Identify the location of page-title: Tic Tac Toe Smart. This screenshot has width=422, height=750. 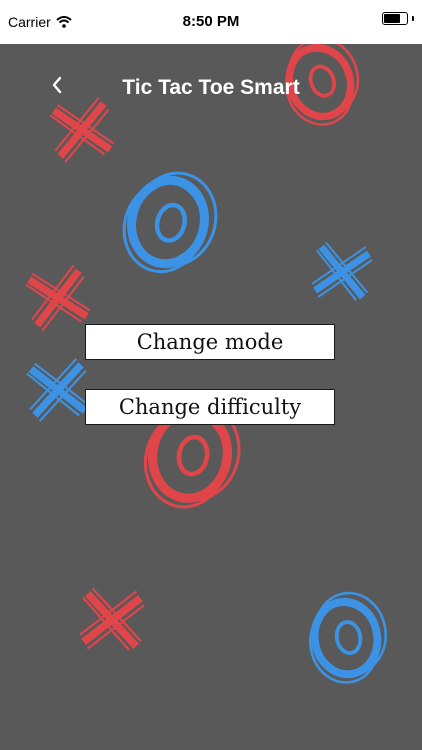
(211, 87).